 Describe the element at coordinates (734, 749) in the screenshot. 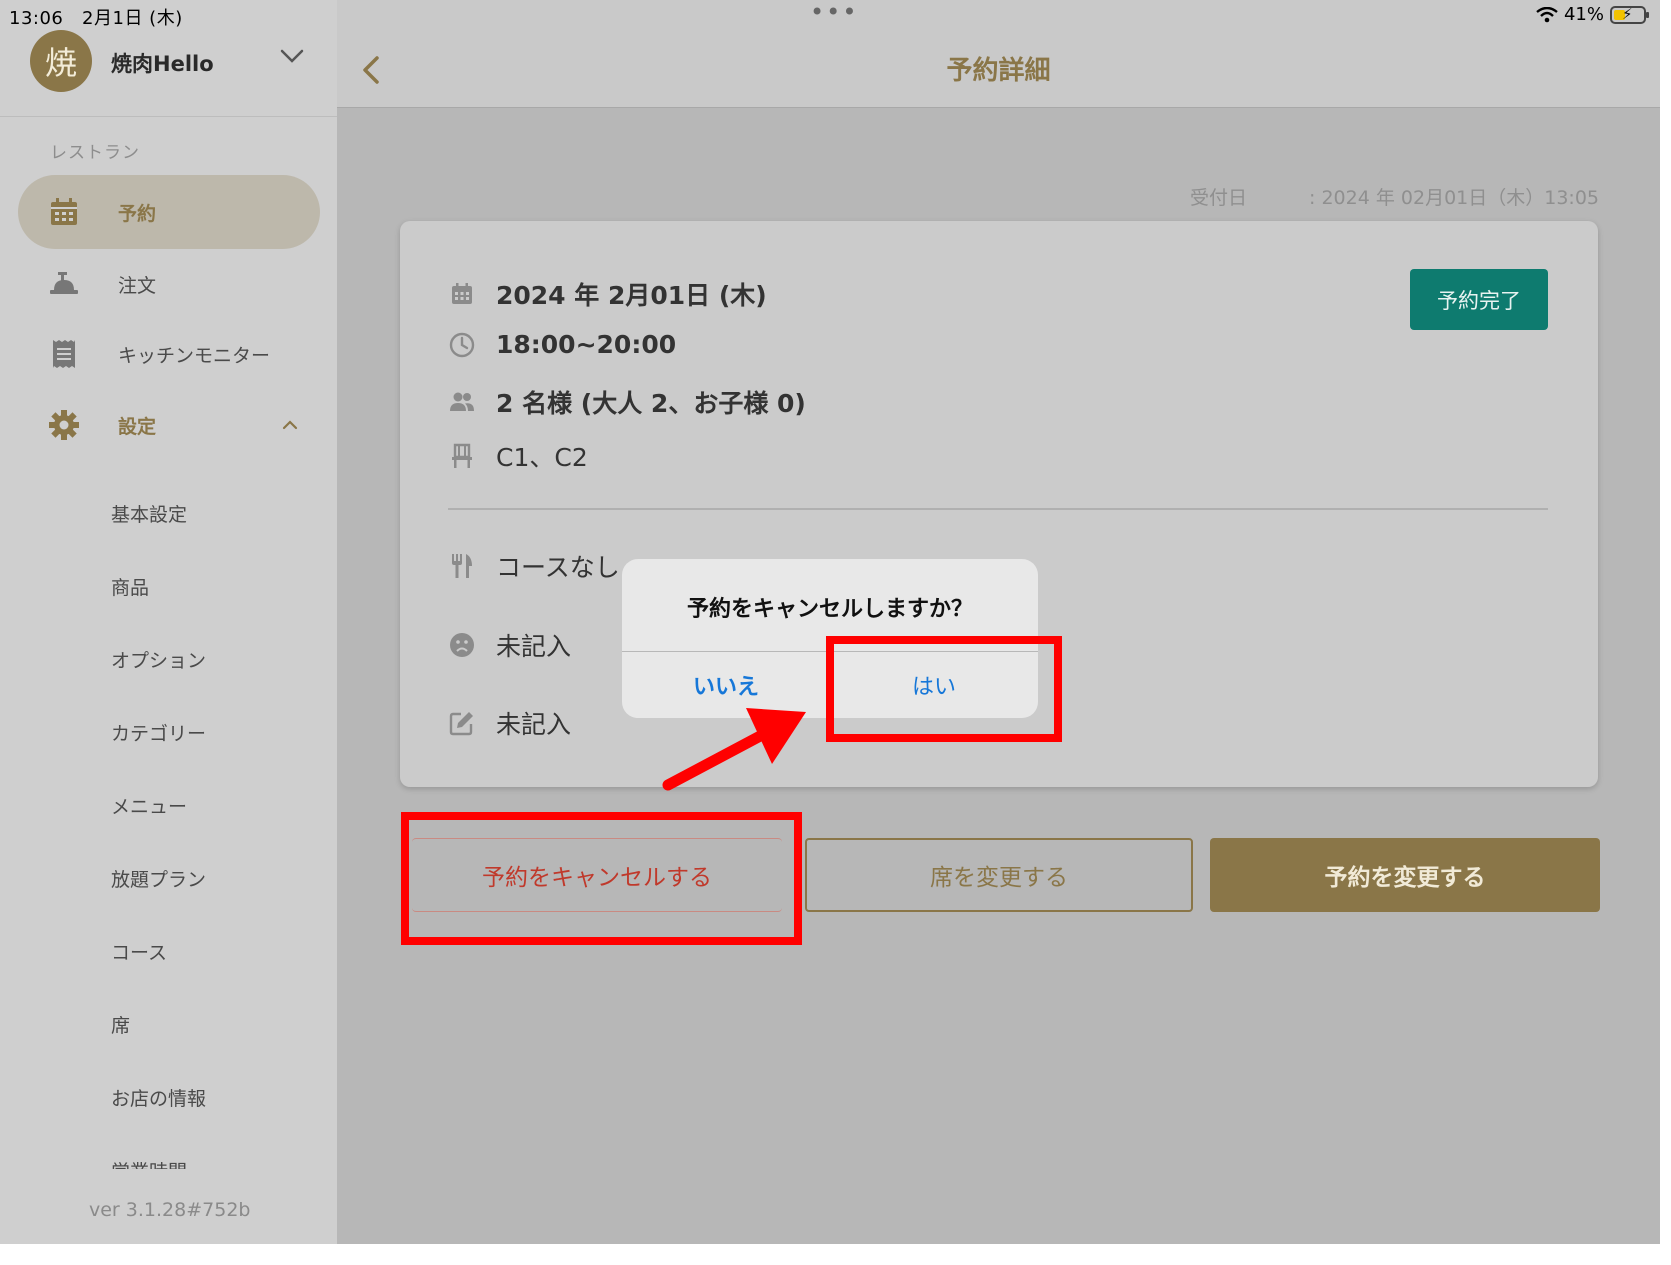

I see `annotation-arrow-icon` at that location.